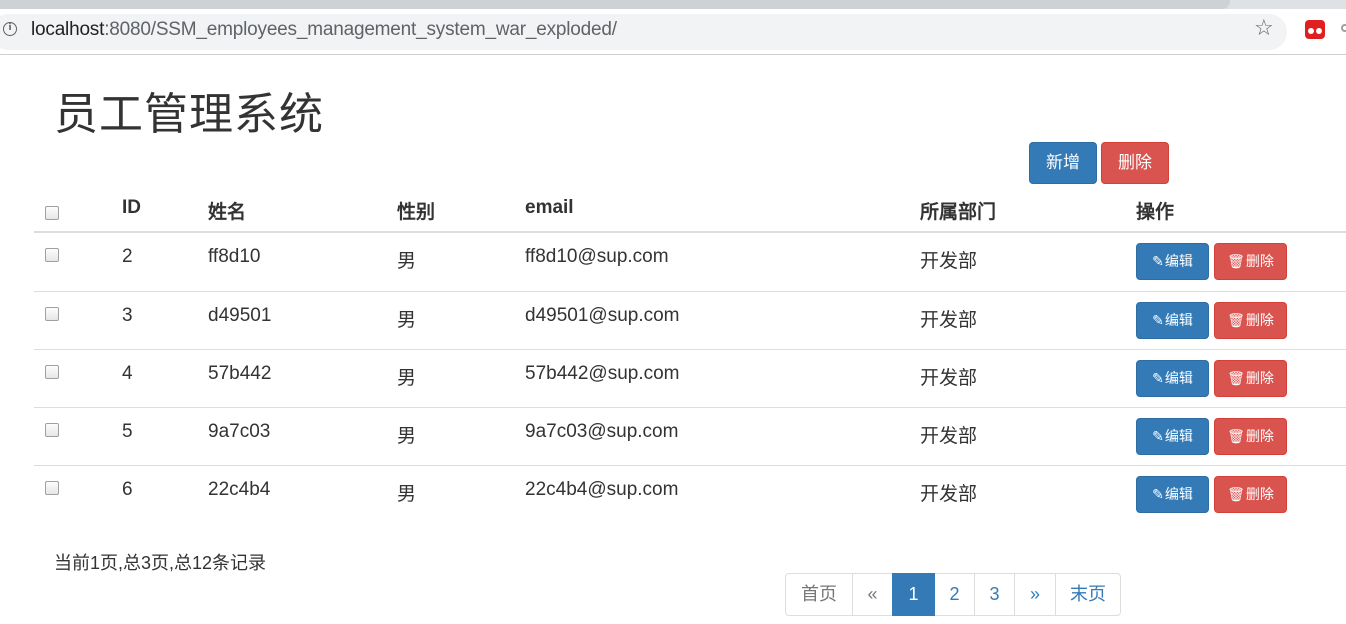  What do you see at coordinates (602, 315) in the screenshot?
I see `cell-email: d49501@sup.com` at bounding box center [602, 315].